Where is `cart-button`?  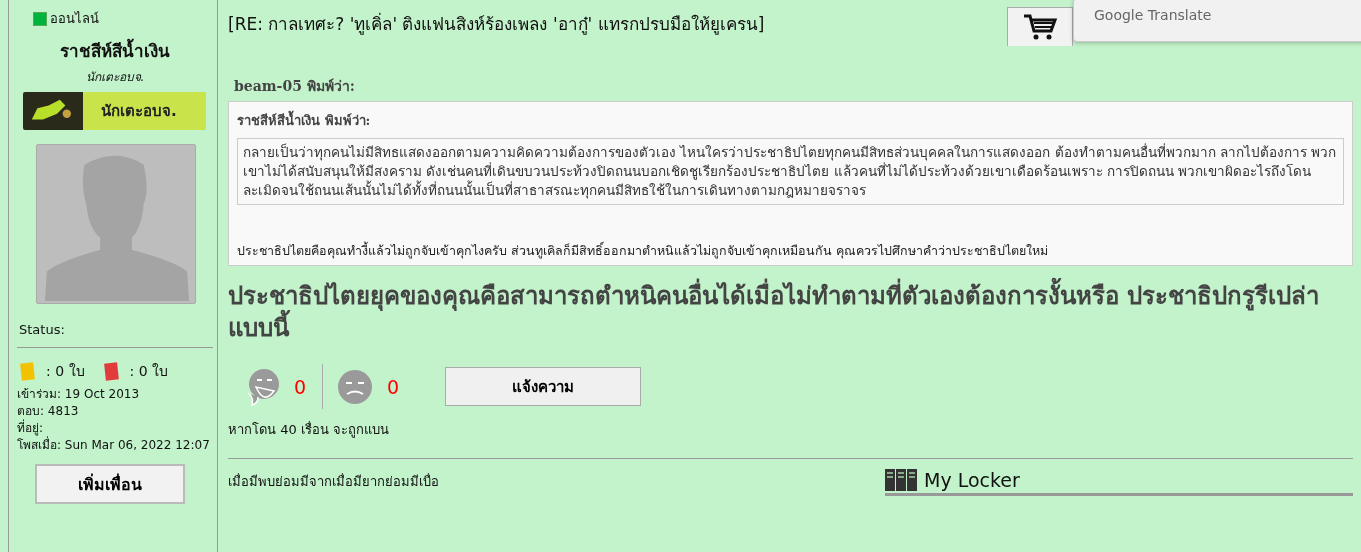 cart-button is located at coordinates (1040, 26).